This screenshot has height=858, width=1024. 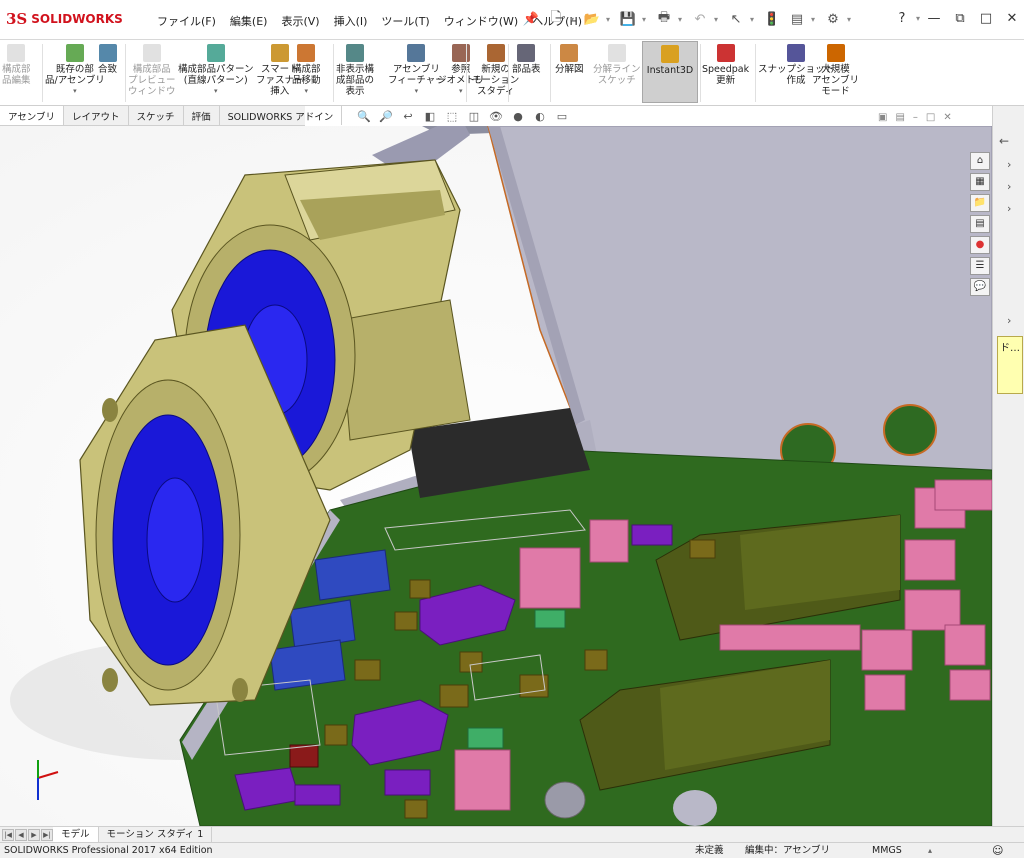 What do you see at coordinates (21, 834) in the screenshot?
I see `prev-tab-icon: ◀` at bounding box center [21, 834].